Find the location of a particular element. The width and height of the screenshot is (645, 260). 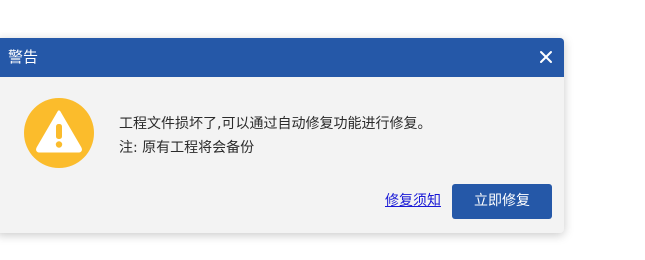

dialog-note: 注: 原有工程将会备份 is located at coordinates (187, 148).